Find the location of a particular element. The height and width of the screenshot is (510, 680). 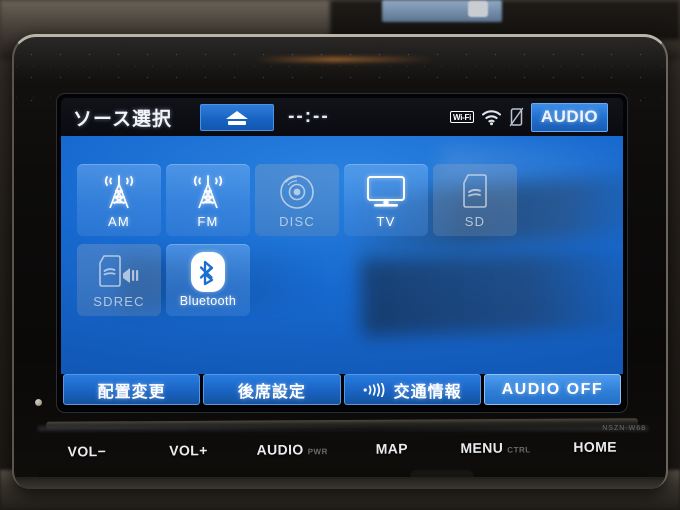

bezel-reflection is located at coordinates (344, 59).